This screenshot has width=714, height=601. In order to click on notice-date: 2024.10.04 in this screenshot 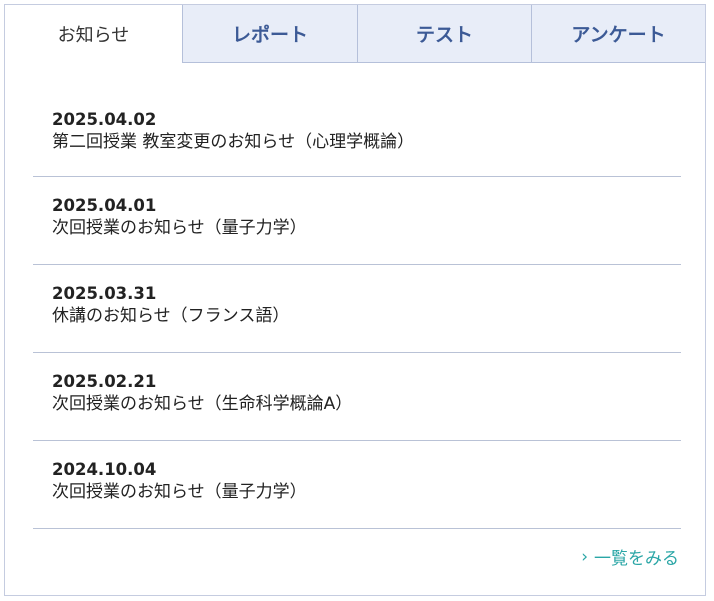, I will do `click(104, 469)`.